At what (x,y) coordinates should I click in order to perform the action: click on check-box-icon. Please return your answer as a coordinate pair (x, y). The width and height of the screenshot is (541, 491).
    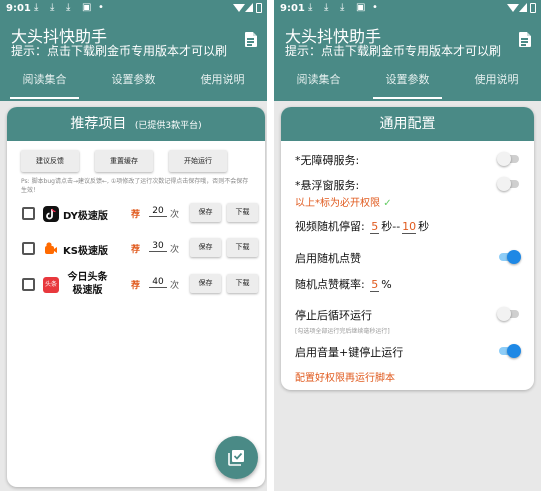
    Looking at the image, I should click on (236, 458).